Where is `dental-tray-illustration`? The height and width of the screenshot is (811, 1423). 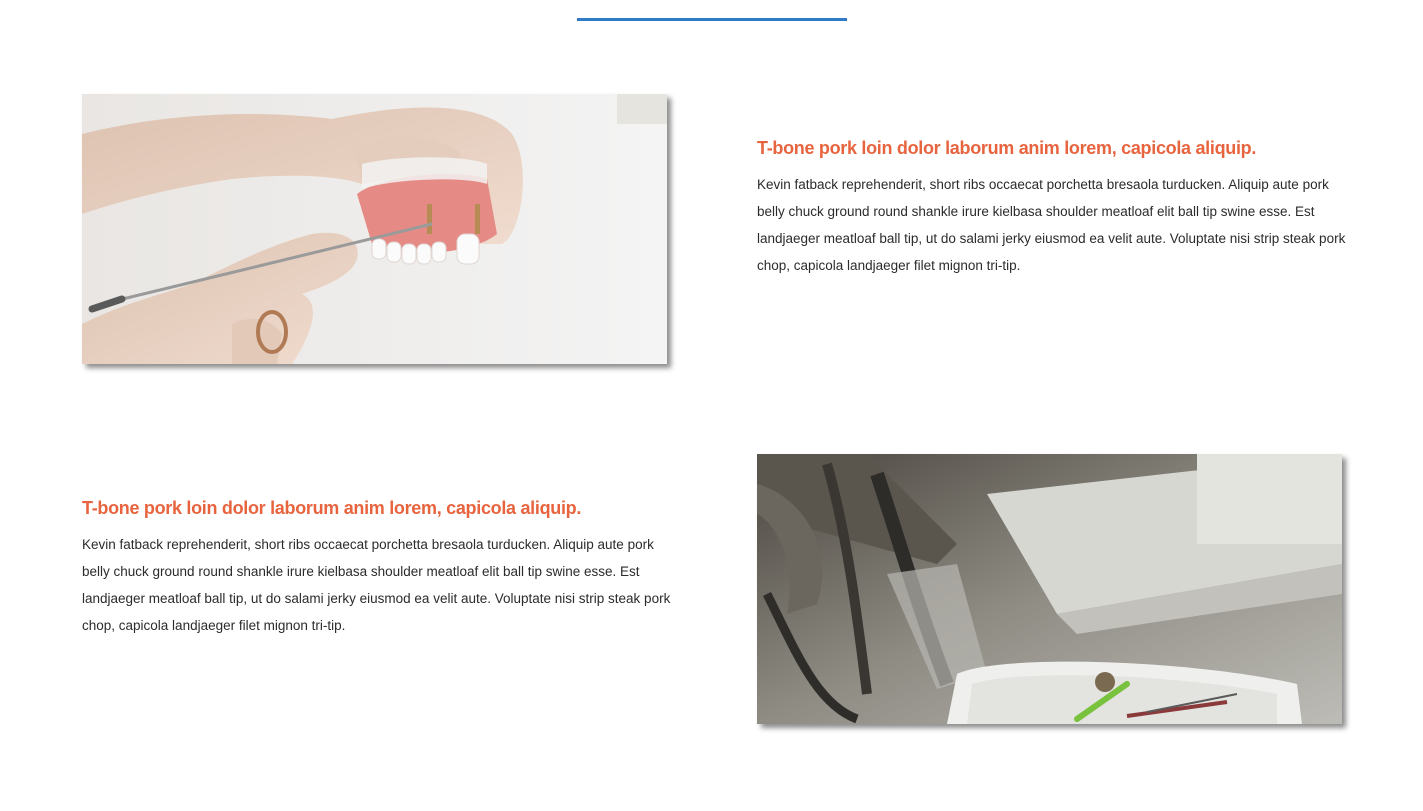
dental-tray-illustration is located at coordinates (1049, 589).